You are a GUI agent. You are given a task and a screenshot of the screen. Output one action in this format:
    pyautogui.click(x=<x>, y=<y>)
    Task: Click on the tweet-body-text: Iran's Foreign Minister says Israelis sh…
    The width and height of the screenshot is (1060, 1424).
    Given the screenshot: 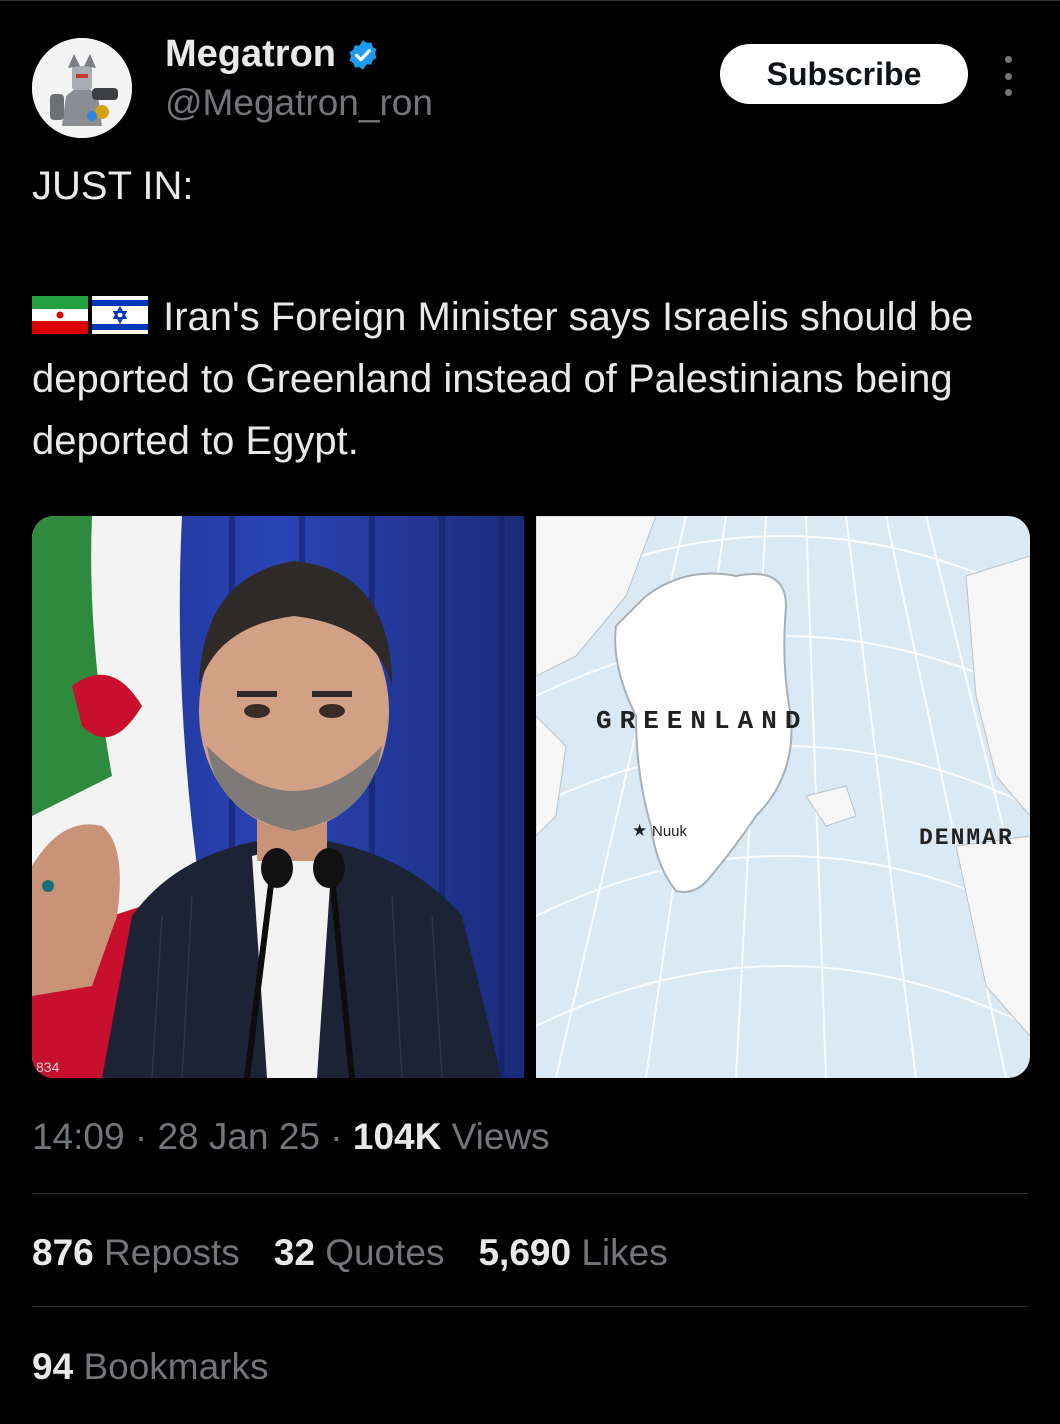 What is the action you would take?
    pyautogui.click(x=503, y=379)
    